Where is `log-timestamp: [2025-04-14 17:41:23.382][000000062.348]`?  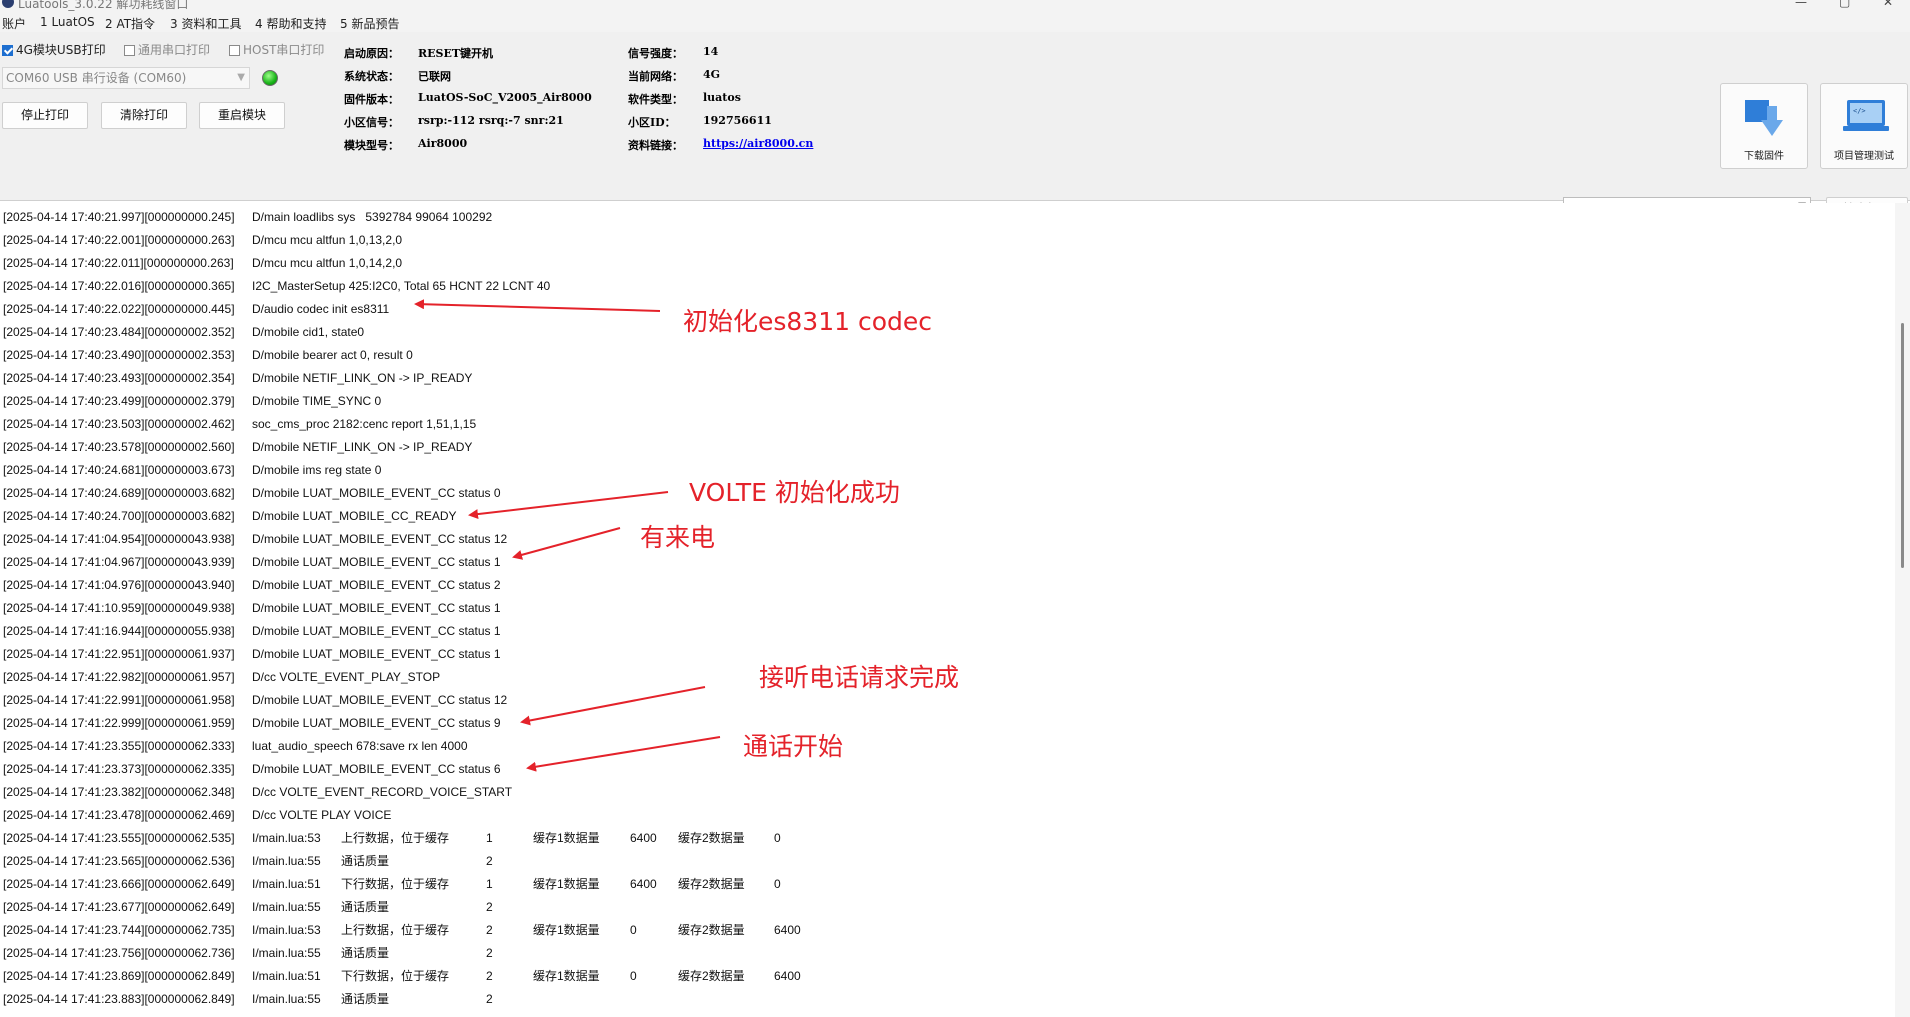 log-timestamp: [2025-04-14 17:41:23.382][000000062.348] is located at coordinates (119, 792).